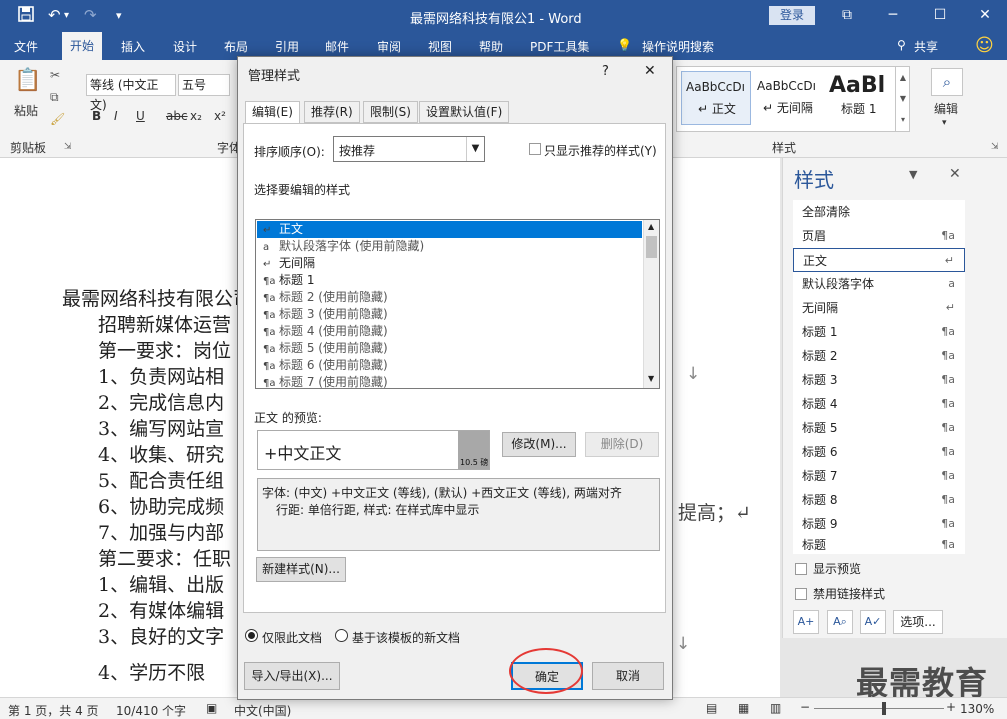 The height and width of the screenshot is (719, 1007). Describe the element at coordinates (337, 46) in the screenshot. I see `tab-mailings: 邮件` at that location.